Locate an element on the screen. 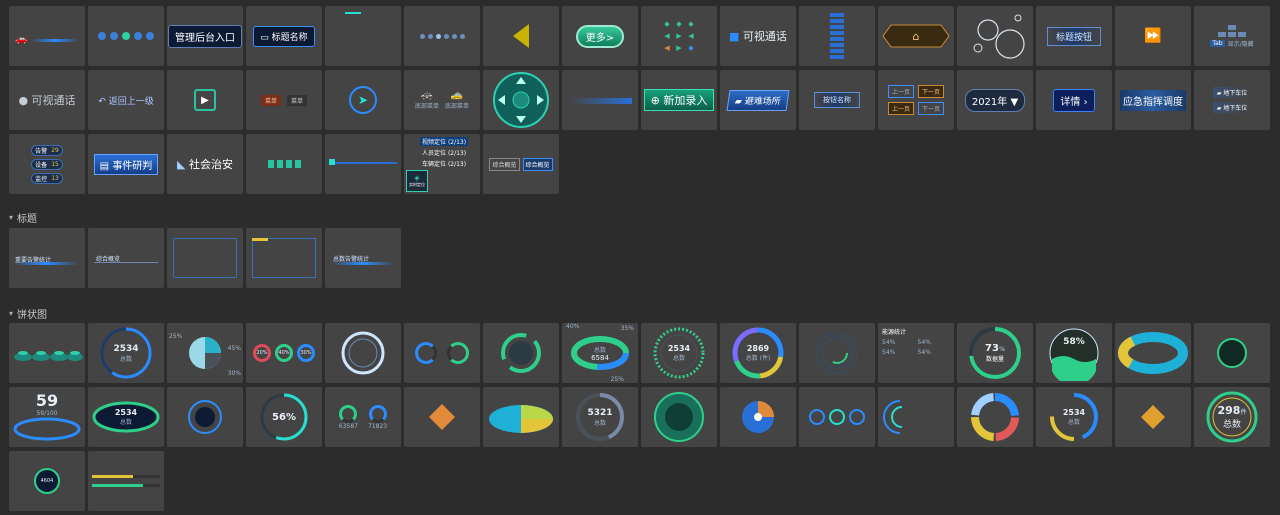 The width and height of the screenshot is (1280, 515). pie-tile-label-ring is located at coordinates (1232, 353).